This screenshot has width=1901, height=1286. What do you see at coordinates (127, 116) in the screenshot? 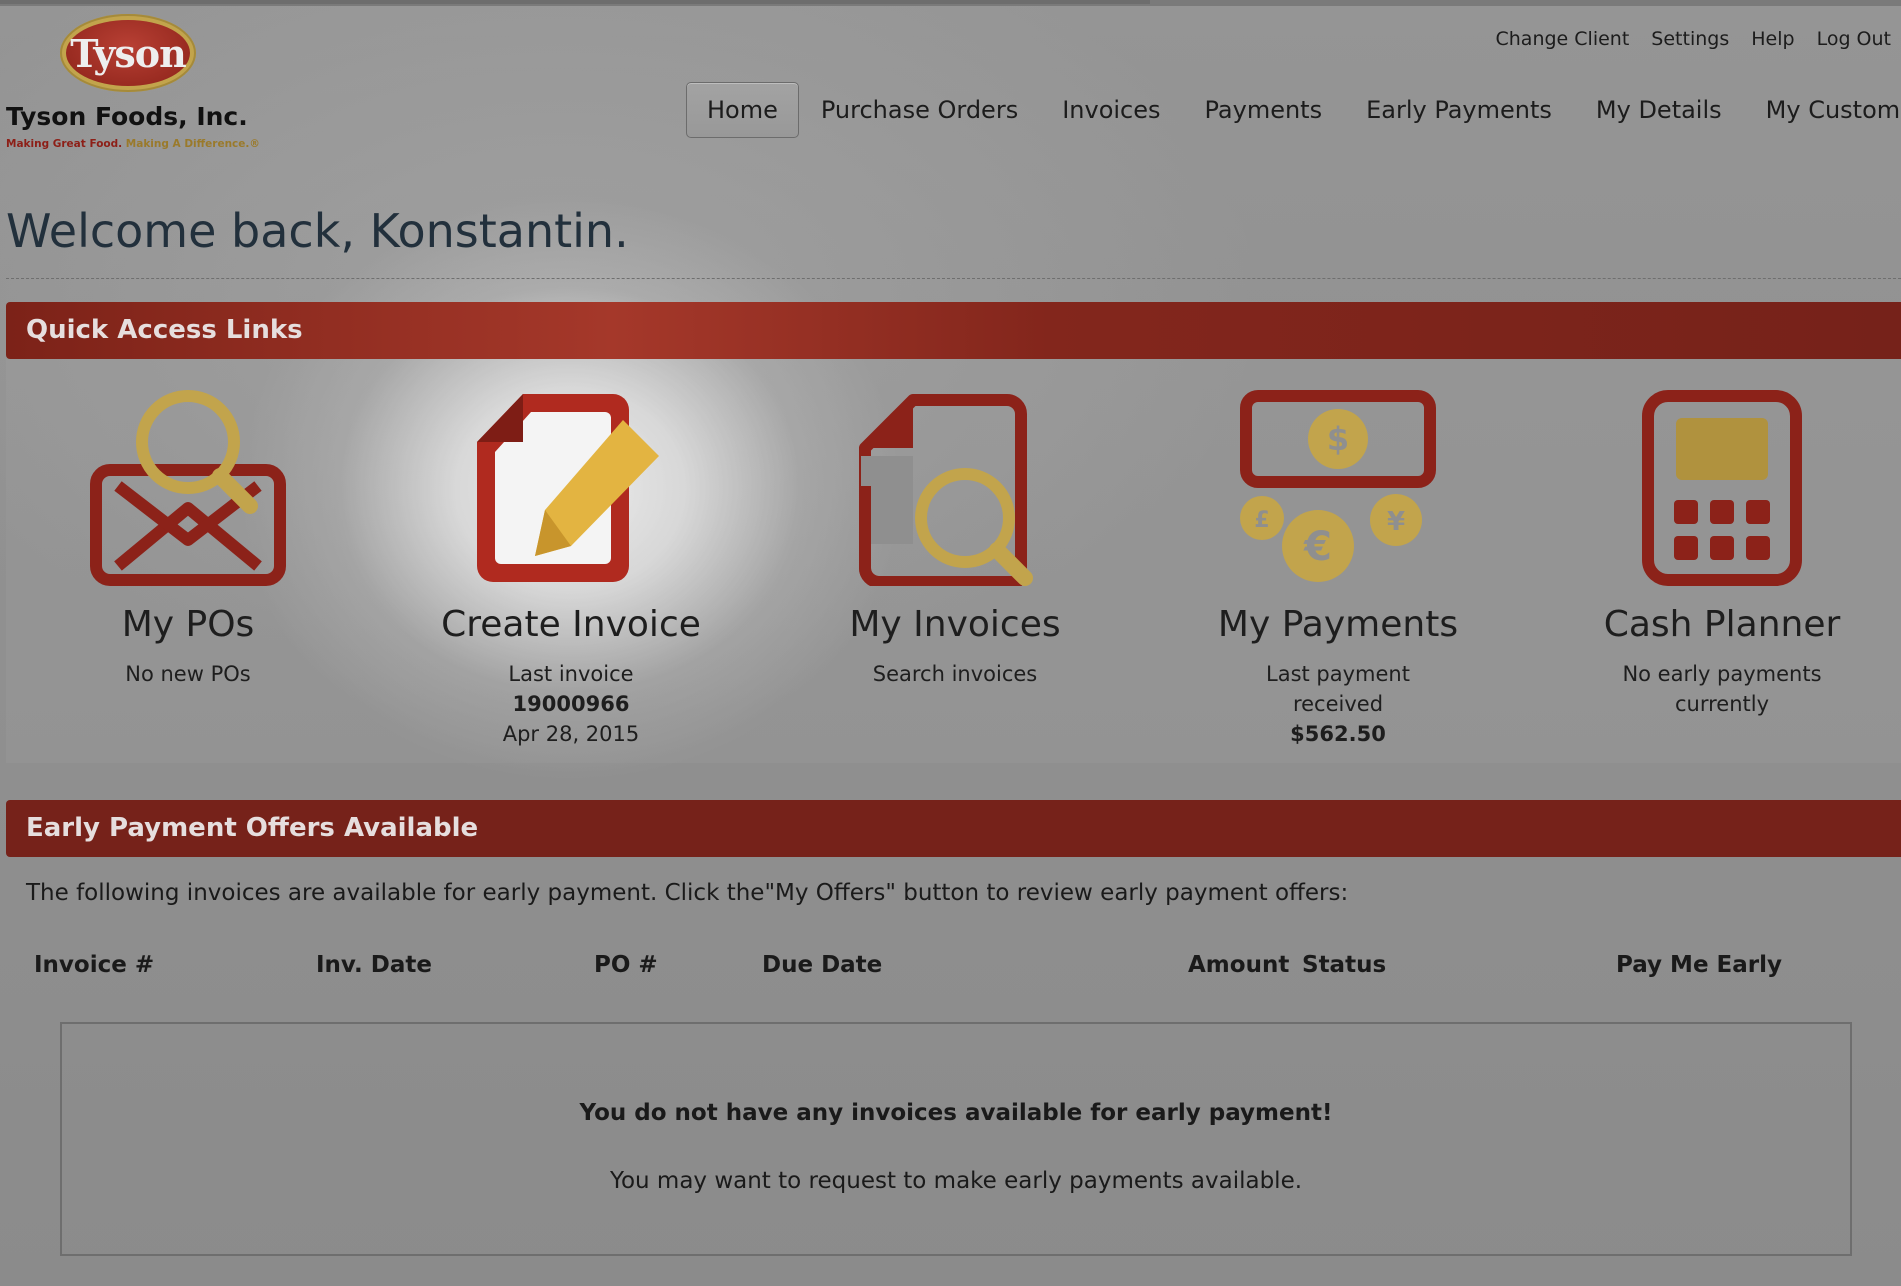
I see `company-name: Tyson Foods, Inc.` at bounding box center [127, 116].